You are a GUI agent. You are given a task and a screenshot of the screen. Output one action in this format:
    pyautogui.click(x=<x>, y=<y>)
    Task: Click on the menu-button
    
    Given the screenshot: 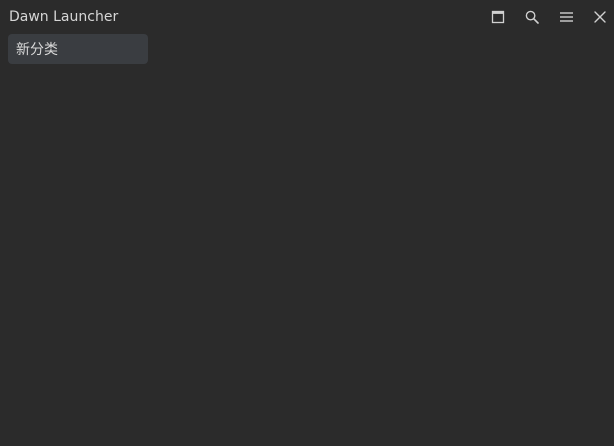 What is the action you would take?
    pyautogui.click(x=566, y=17)
    